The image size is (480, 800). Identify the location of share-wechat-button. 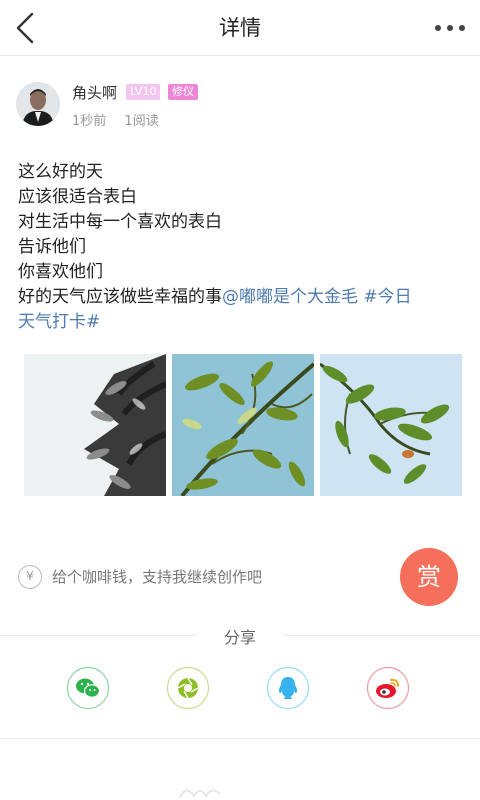
(88, 688).